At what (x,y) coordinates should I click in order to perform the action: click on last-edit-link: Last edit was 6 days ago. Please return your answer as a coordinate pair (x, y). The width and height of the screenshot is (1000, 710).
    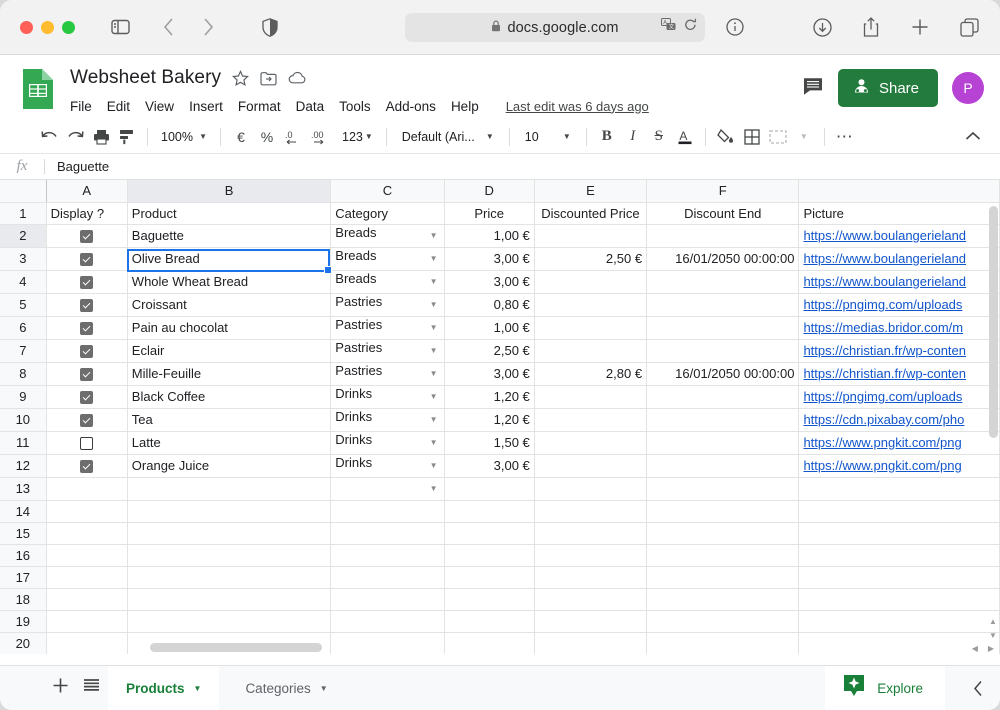
    Looking at the image, I should click on (577, 106).